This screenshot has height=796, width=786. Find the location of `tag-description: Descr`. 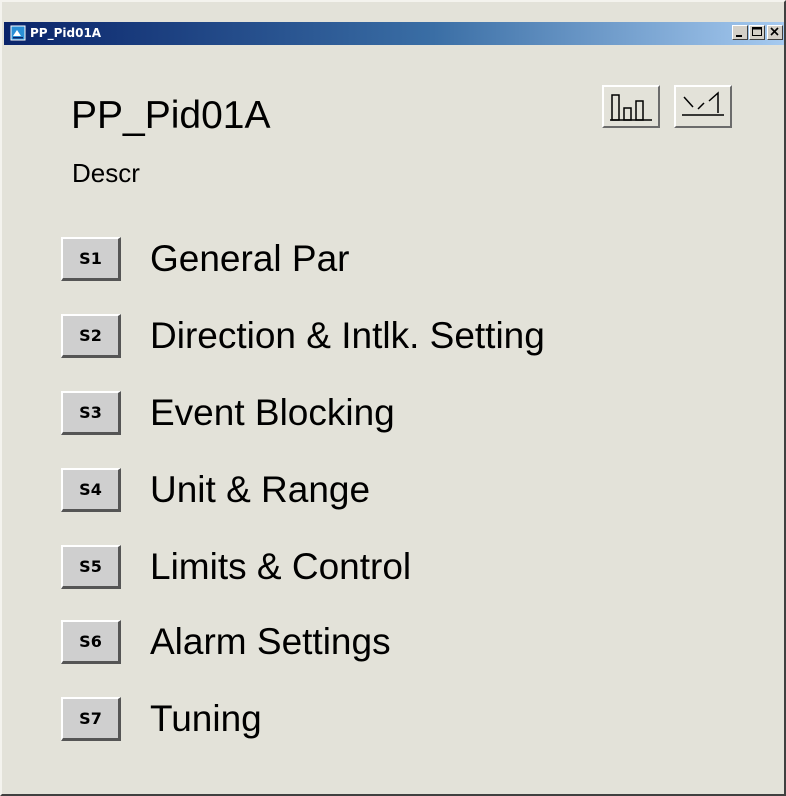

tag-description: Descr is located at coordinates (106, 173).